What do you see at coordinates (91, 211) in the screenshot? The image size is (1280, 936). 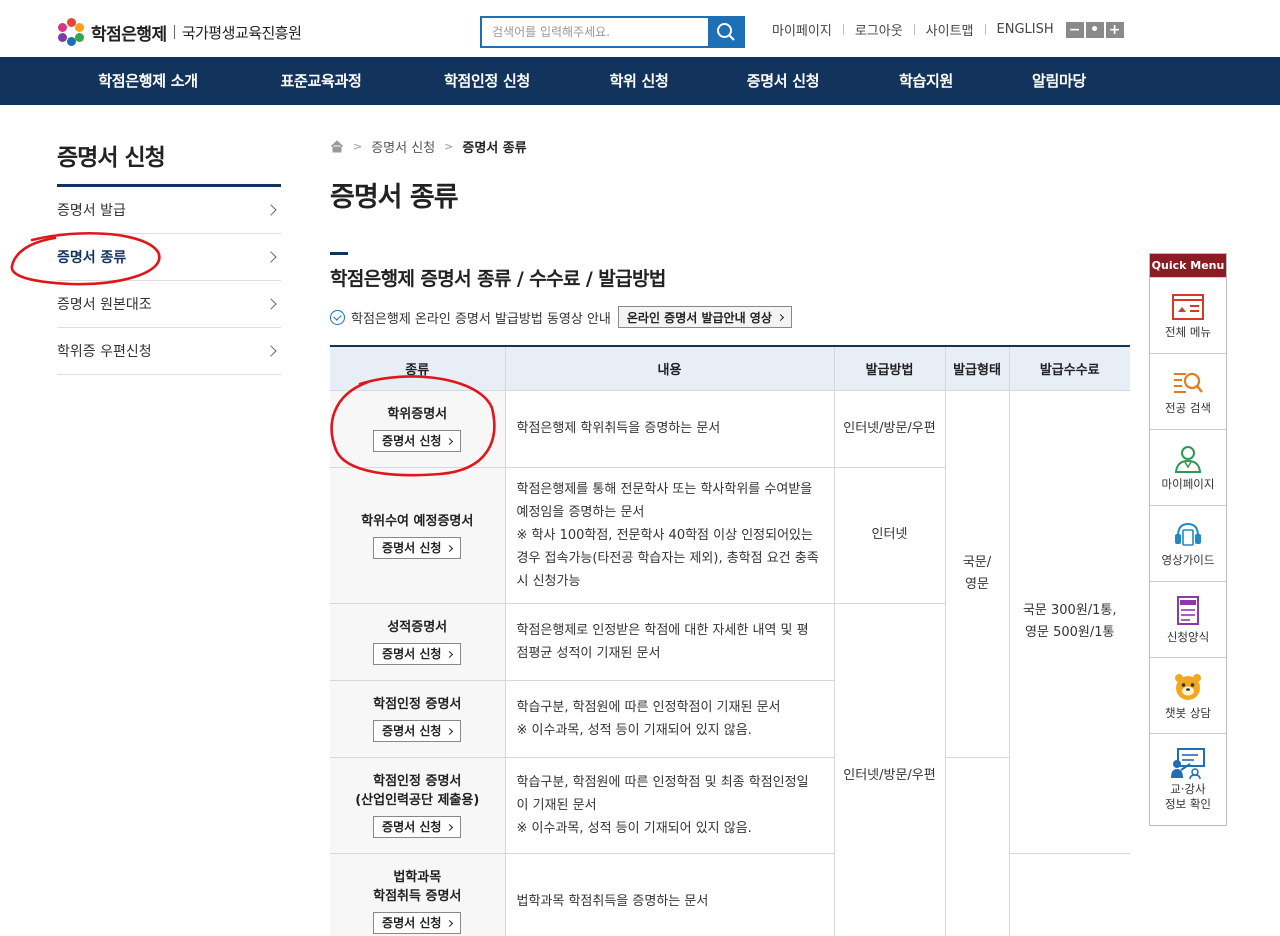 I see `side-menu-label: 증명서 발급` at bounding box center [91, 211].